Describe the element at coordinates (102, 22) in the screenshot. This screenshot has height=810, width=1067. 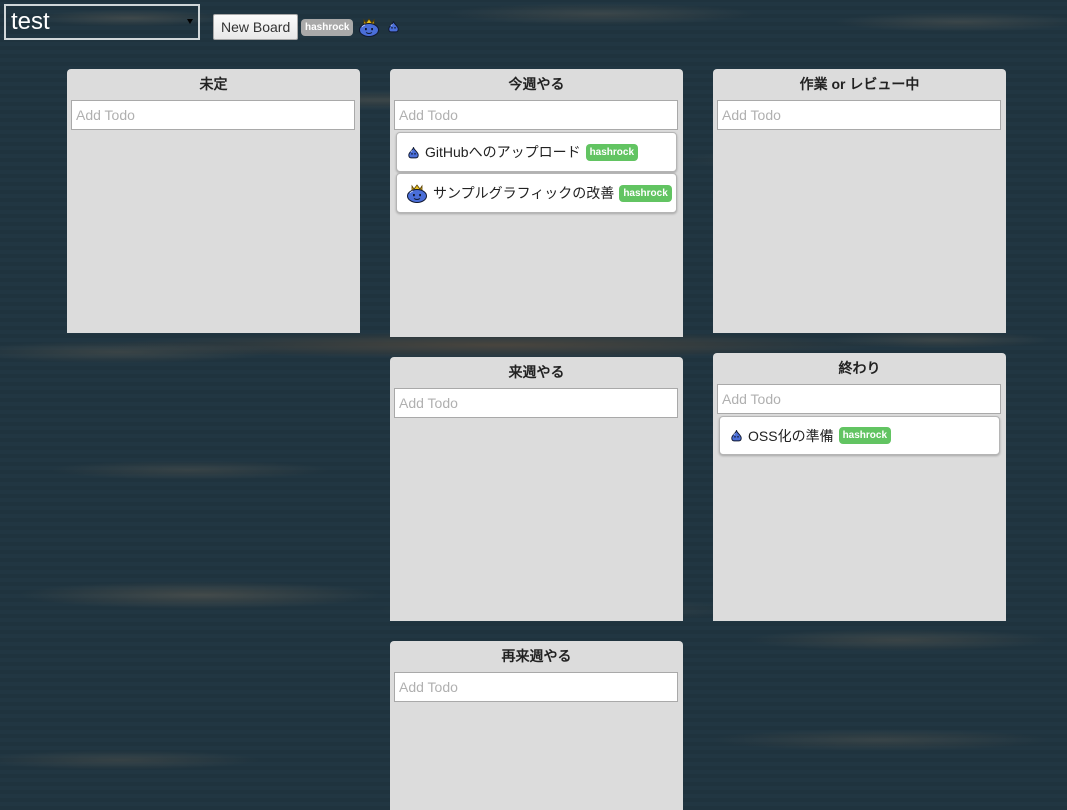
I see `board-select: test` at that location.